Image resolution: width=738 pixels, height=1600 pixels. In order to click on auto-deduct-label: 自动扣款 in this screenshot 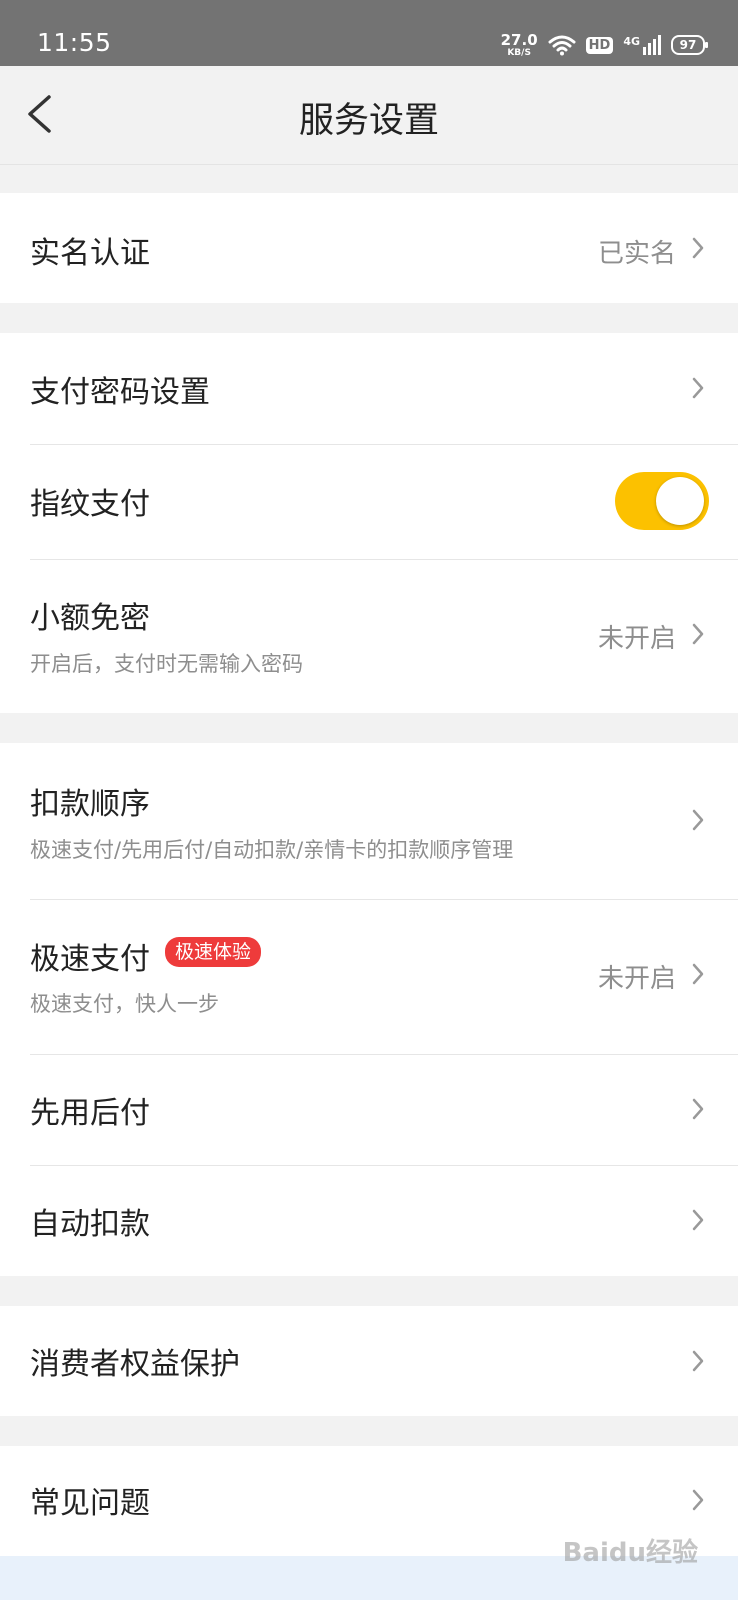, I will do `click(90, 1224)`.